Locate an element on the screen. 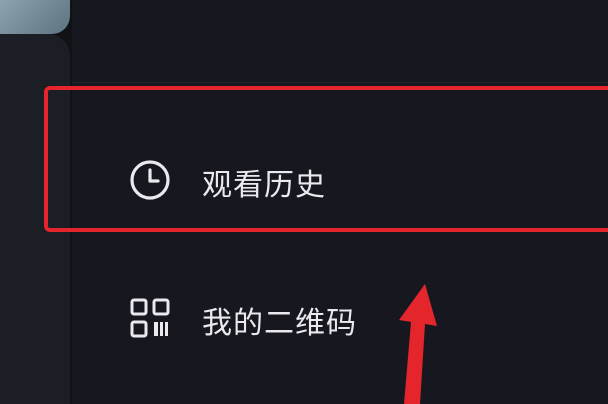  menu-divider is located at coordinates (340, 82).